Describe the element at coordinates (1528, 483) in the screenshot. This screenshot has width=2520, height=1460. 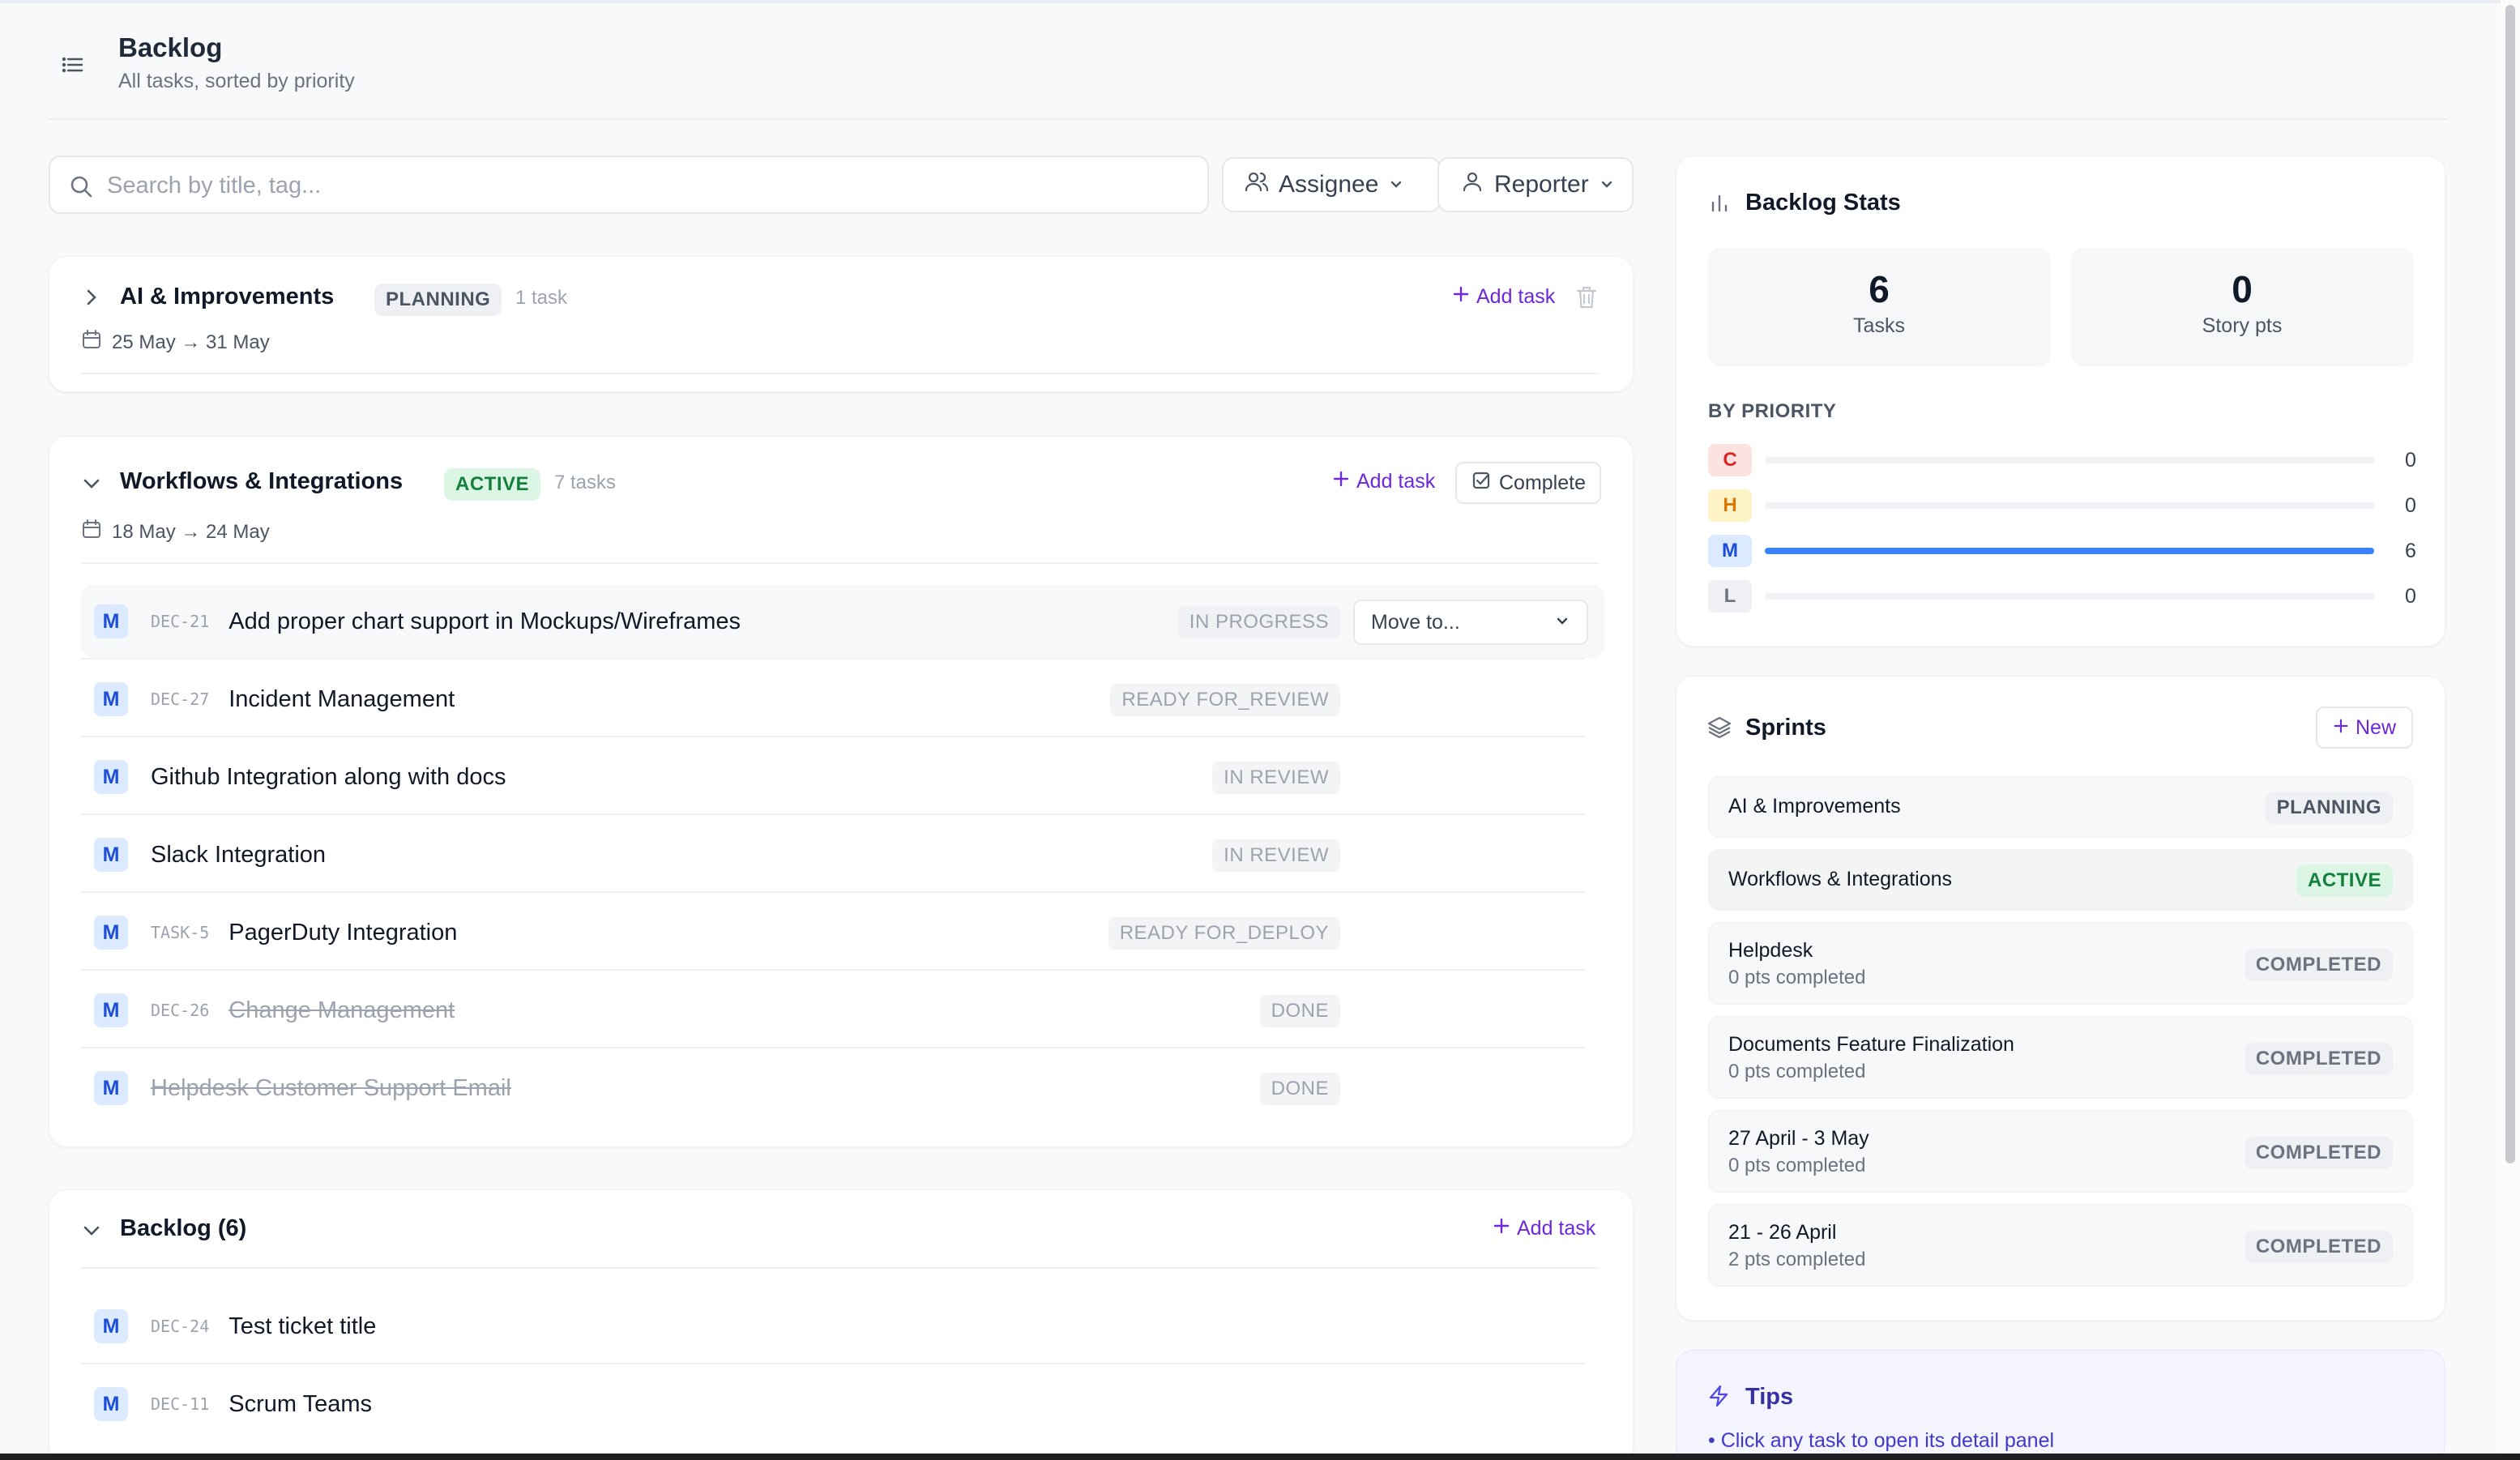
I see `complete-sprint-button: Complete` at that location.